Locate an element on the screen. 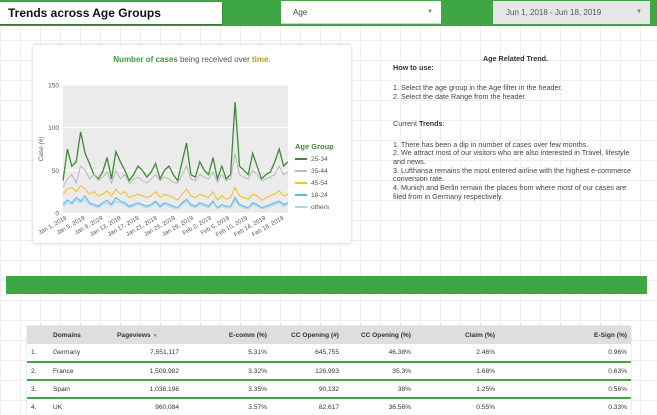 The width and height of the screenshot is (657, 415). legend-label: 35-44 is located at coordinates (319, 171).